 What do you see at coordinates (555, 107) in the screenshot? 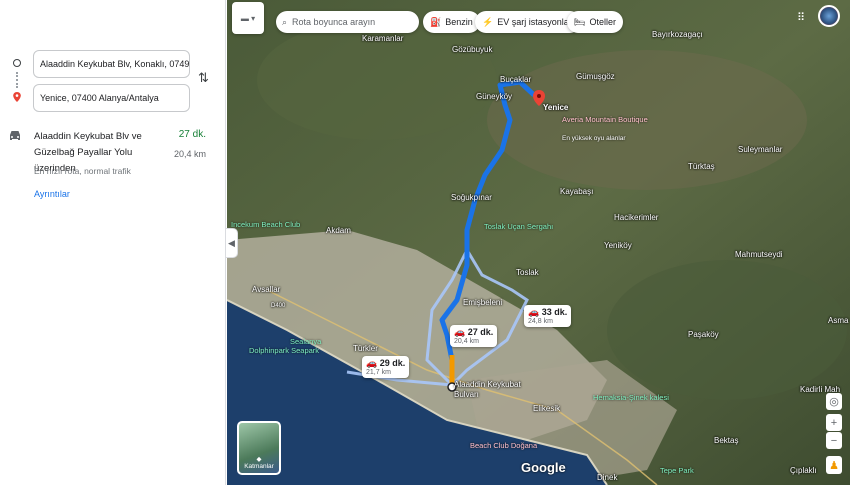
I see `destination-label: Yenice` at bounding box center [555, 107].